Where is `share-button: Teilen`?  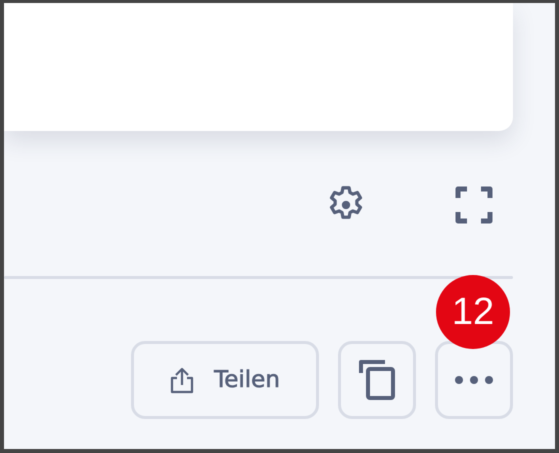
share-button: Teilen is located at coordinates (225, 380).